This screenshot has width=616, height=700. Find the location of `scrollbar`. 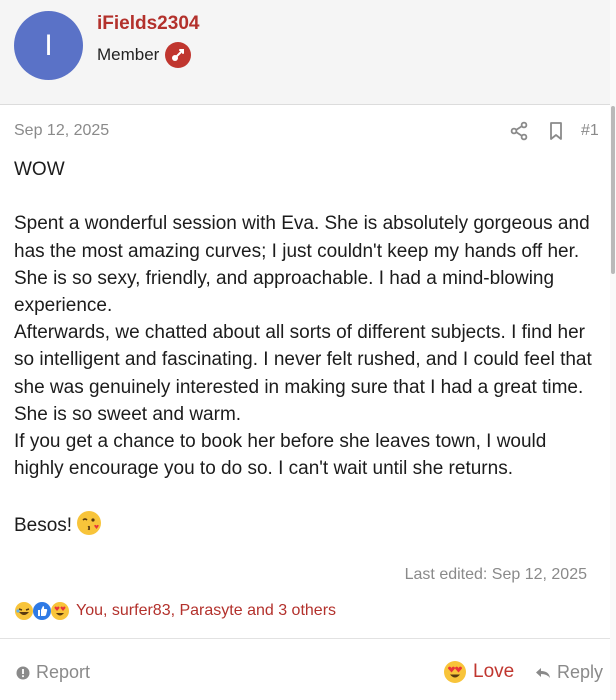

scrollbar is located at coordinates (613, 350).